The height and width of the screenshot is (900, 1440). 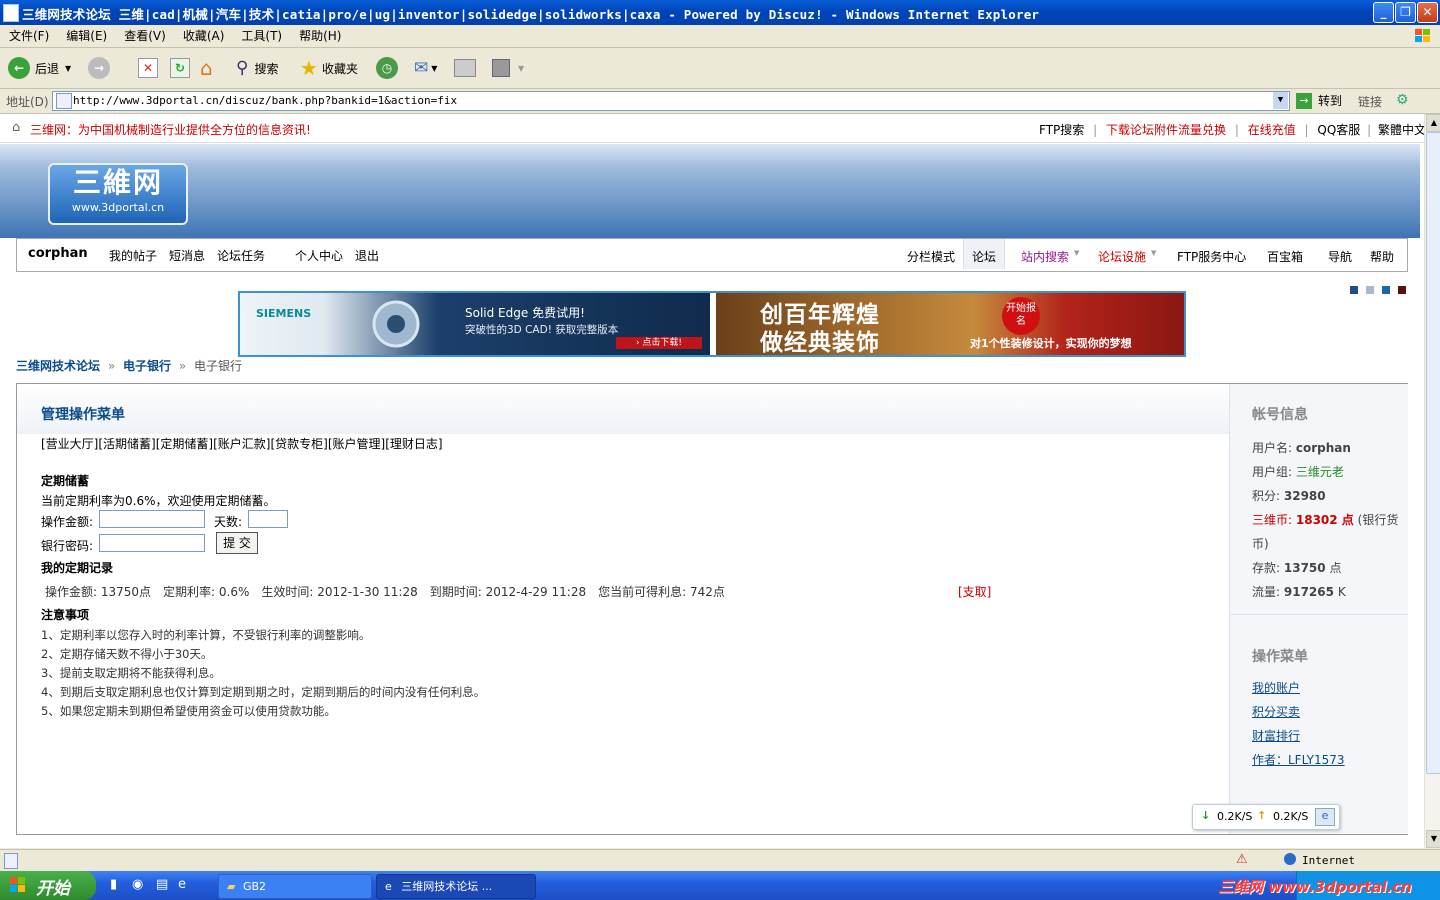 What do you see at coordinates (137, 884) in the screenshot?
I see `quicklaunch-icon-2: ◉` at bounding box center [137, 884].